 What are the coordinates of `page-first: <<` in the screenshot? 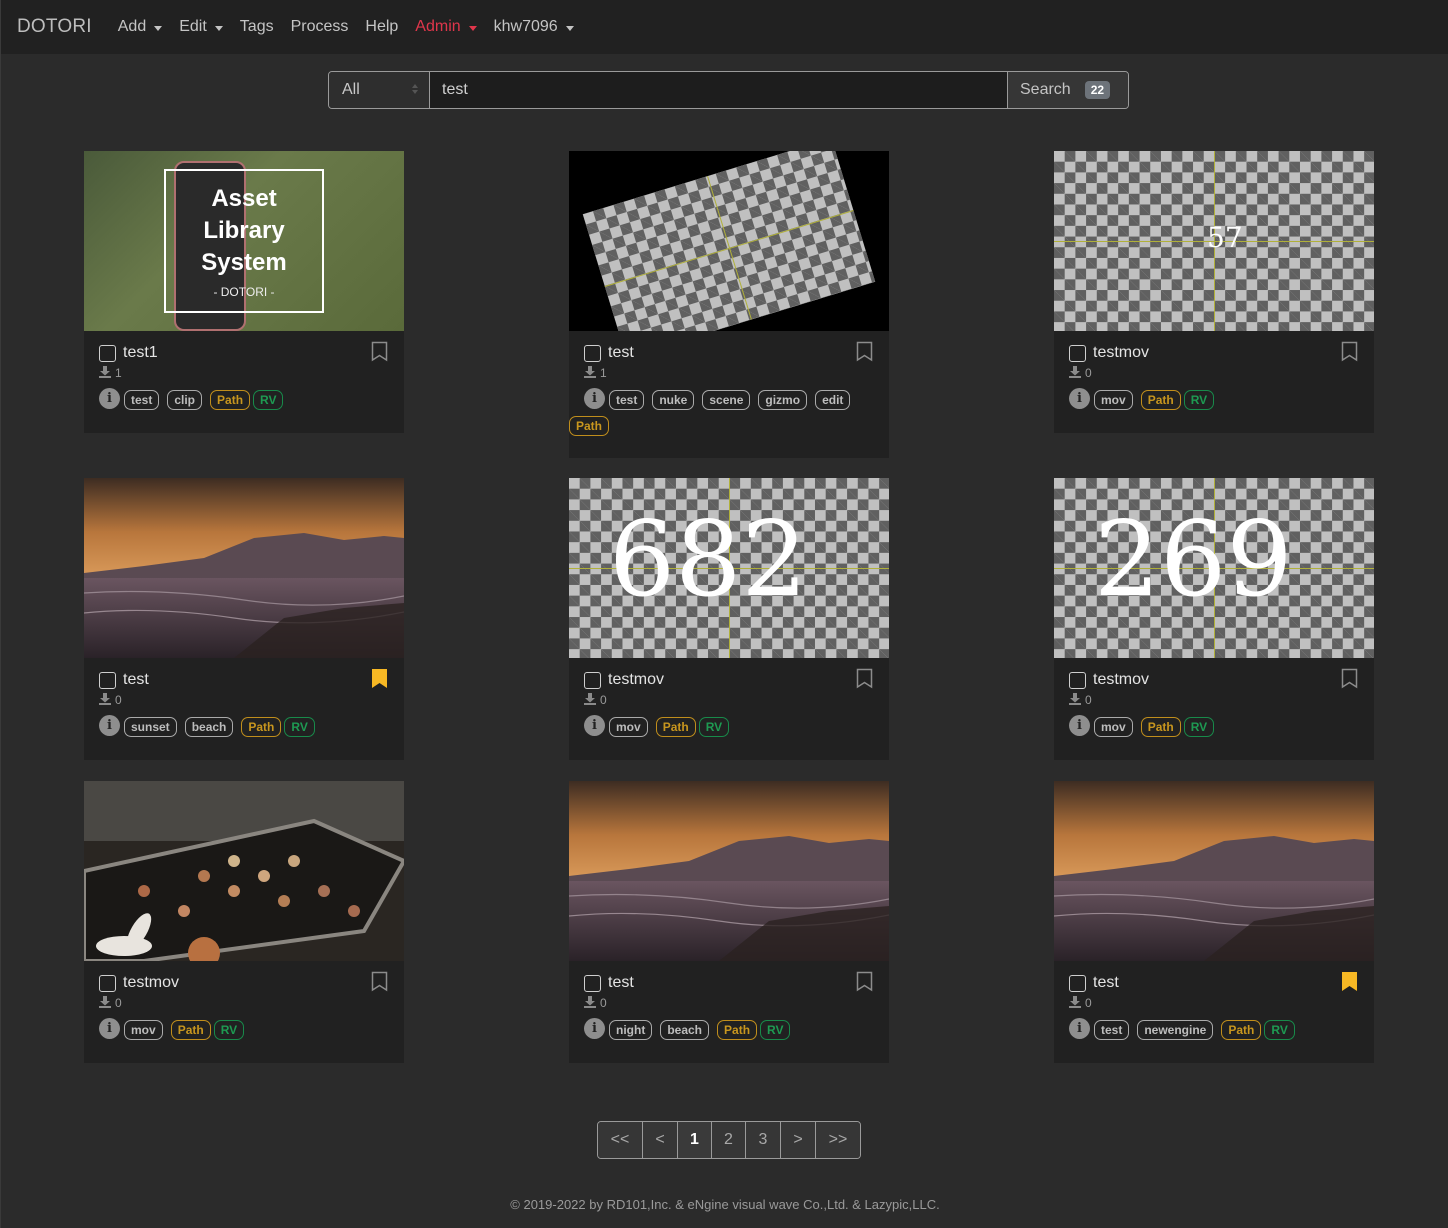 It's located at (620, 1140).